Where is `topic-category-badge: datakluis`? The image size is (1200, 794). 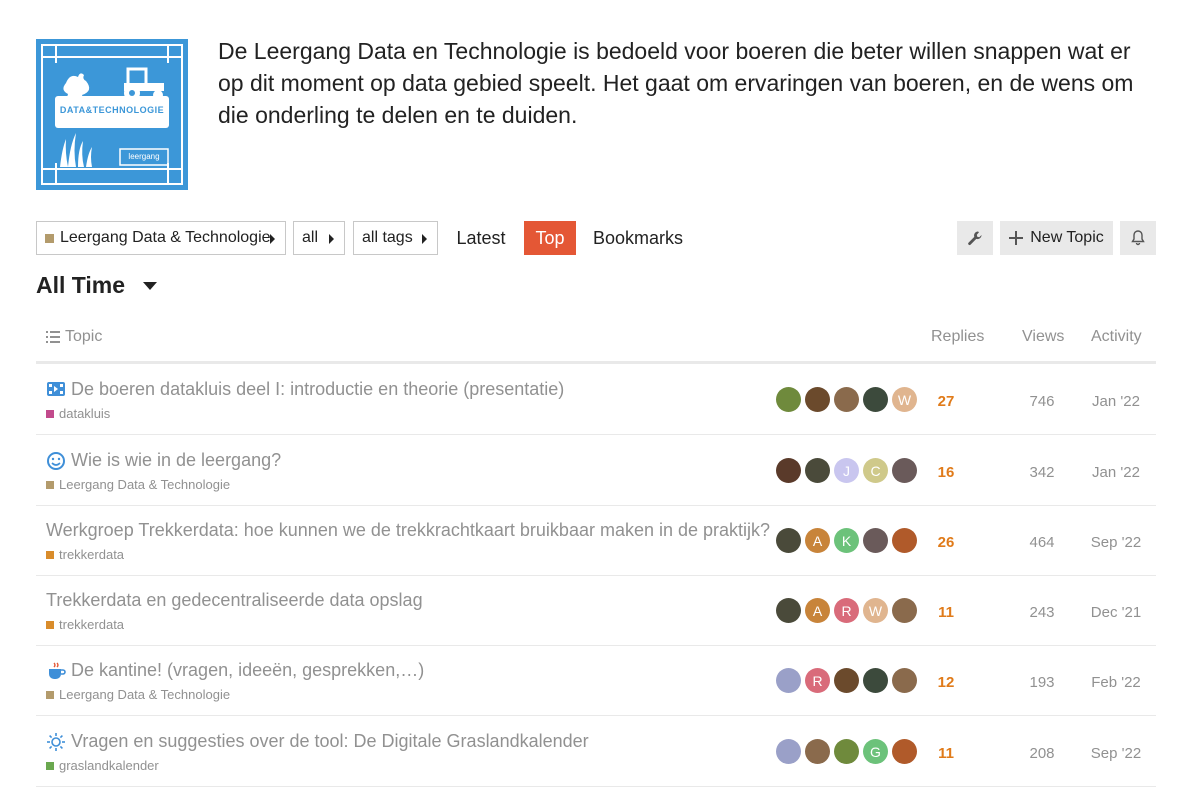 topic-category-badge: datakluis is located at coordinates (78, 413).